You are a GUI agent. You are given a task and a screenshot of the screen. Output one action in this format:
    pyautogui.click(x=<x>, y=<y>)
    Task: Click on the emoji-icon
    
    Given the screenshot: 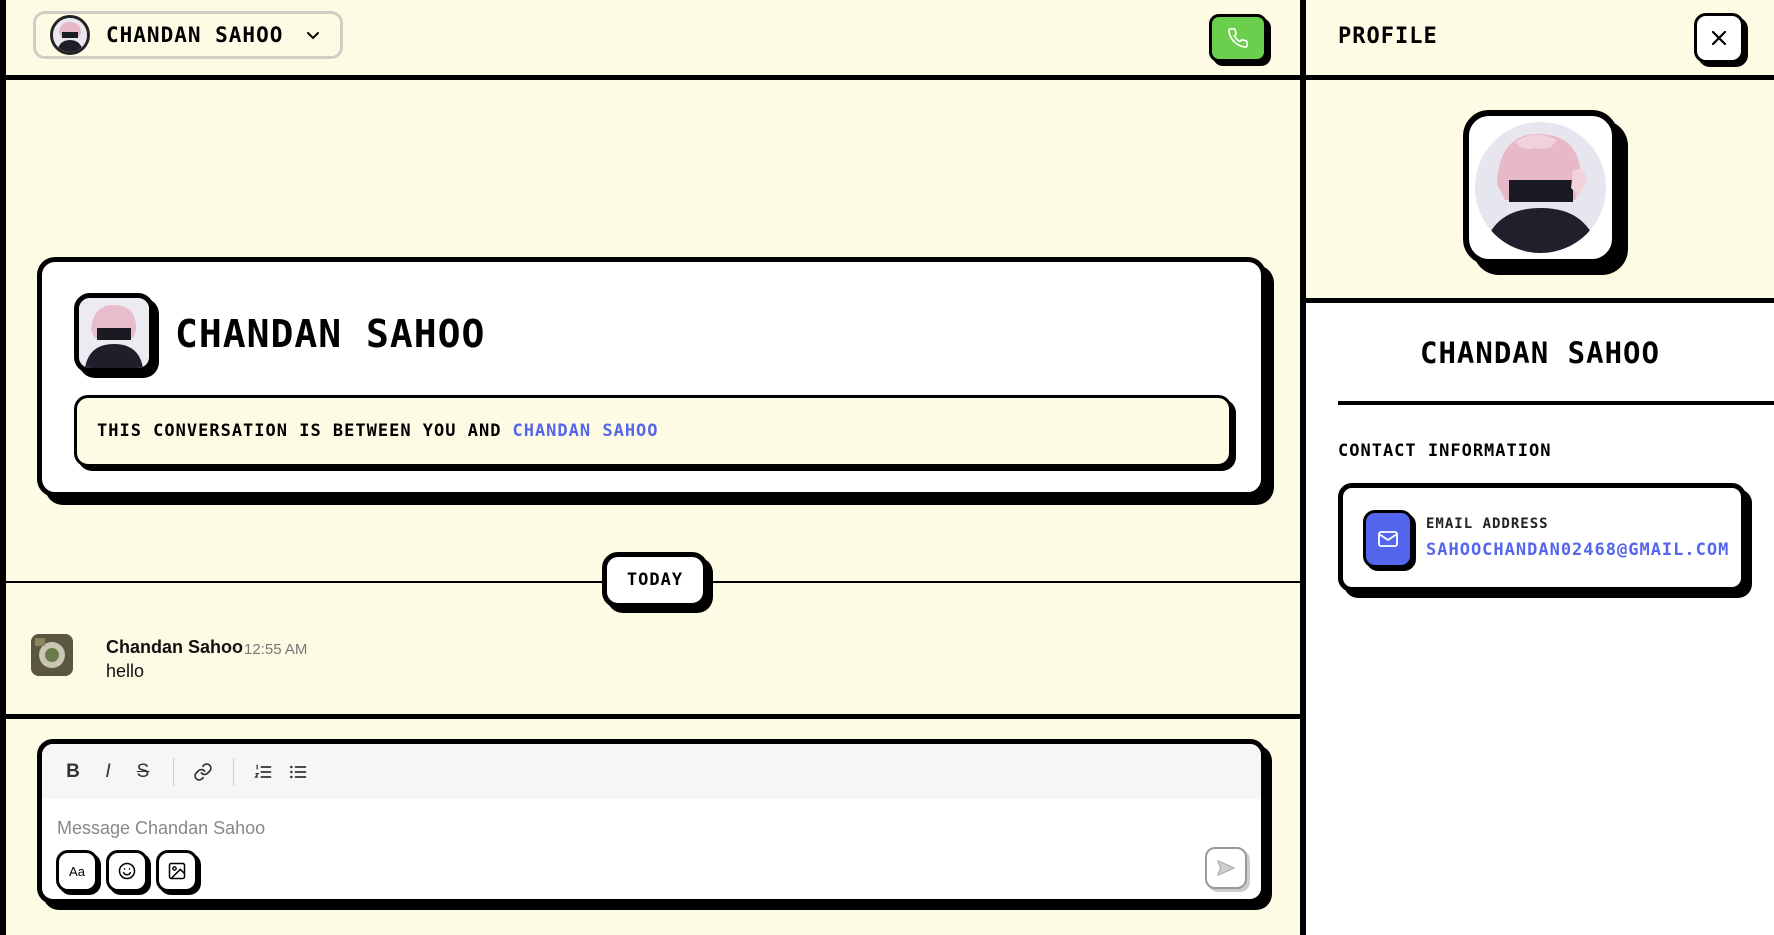 What is the action you would take?
    pyautogui.click(x=127, y=871)
    